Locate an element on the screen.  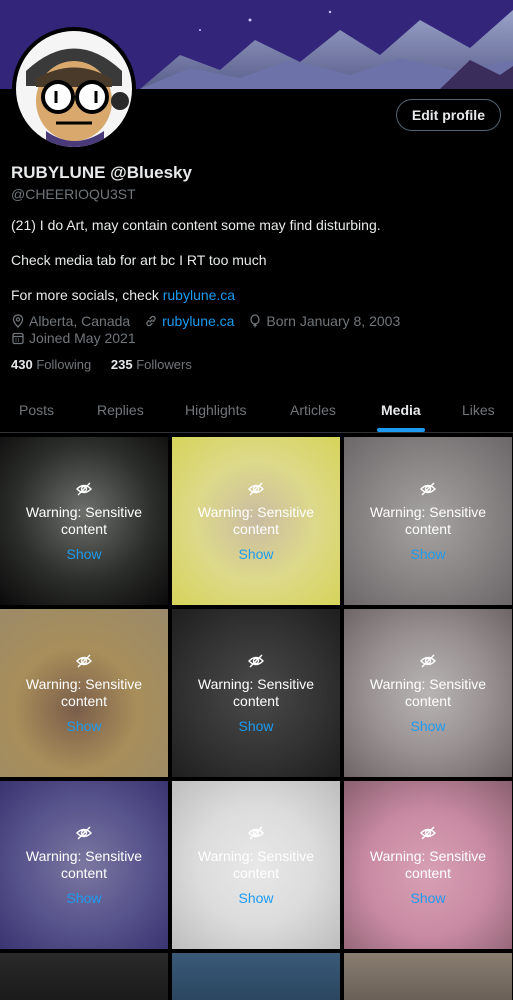
birthday-text: Born January 8, 2003 is located at coordinates (333, 321).